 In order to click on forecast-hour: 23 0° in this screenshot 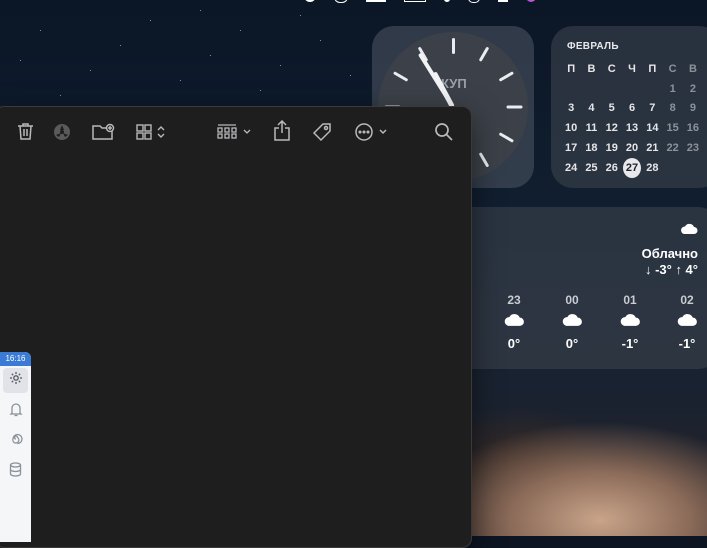, I will do `click(514, 322)`.